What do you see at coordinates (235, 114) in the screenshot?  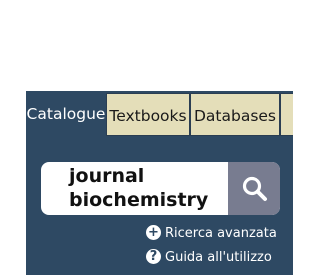 I see `tab-databases: Databases` at bounding box center [235, 114].